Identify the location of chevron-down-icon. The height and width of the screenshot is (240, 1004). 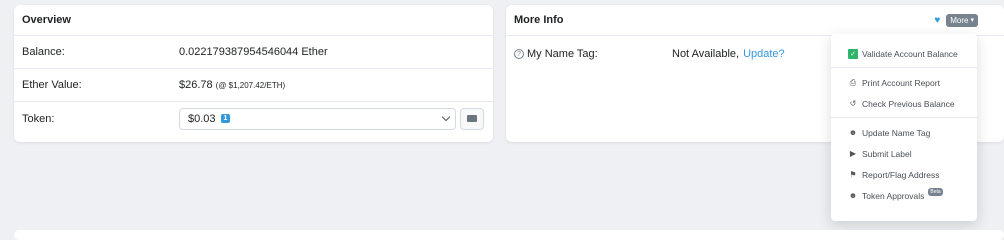
(446, 116).